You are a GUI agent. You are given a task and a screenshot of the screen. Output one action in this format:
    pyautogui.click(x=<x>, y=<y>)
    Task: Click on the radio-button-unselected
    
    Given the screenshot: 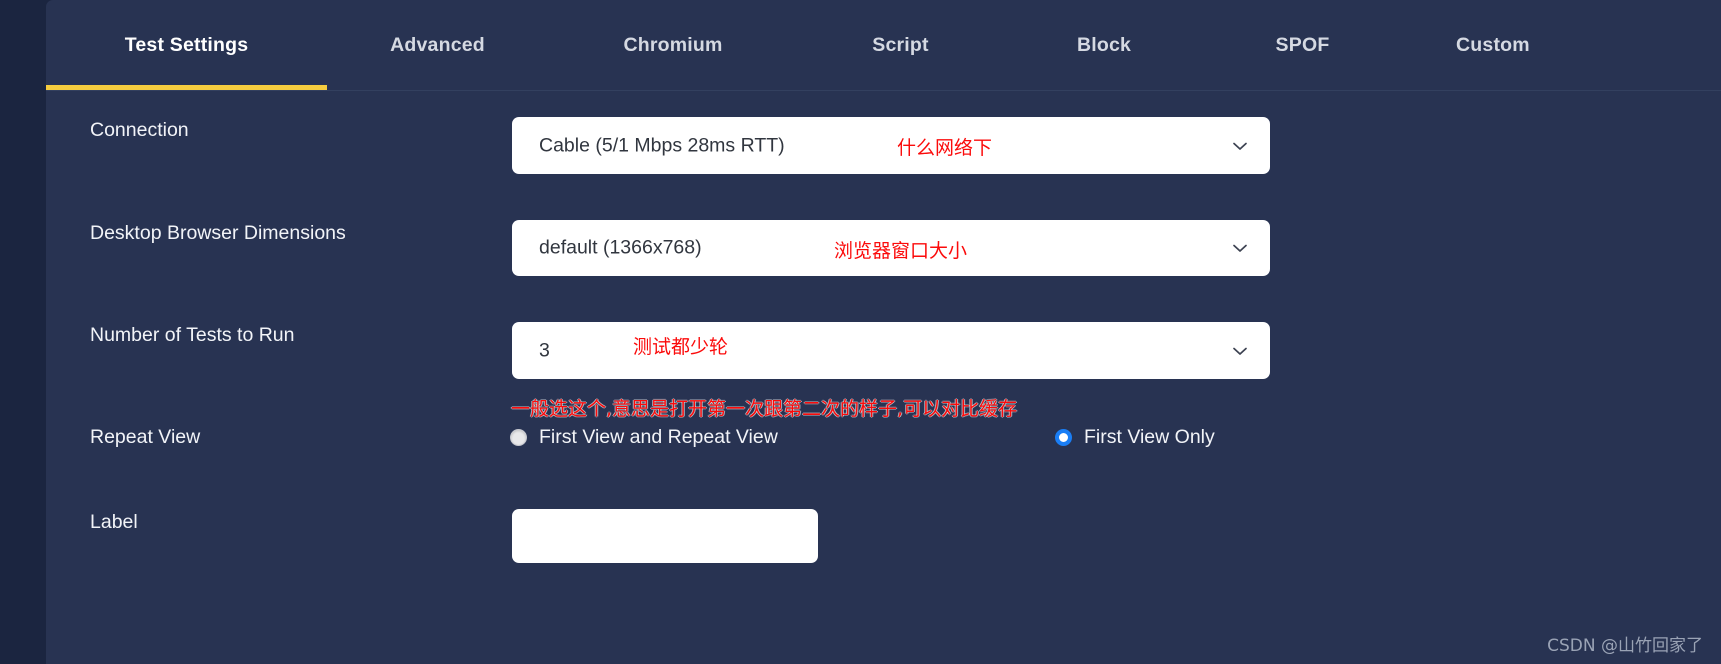 What is the action you would take?
    pyautogui.click(x=518, y=437)
    